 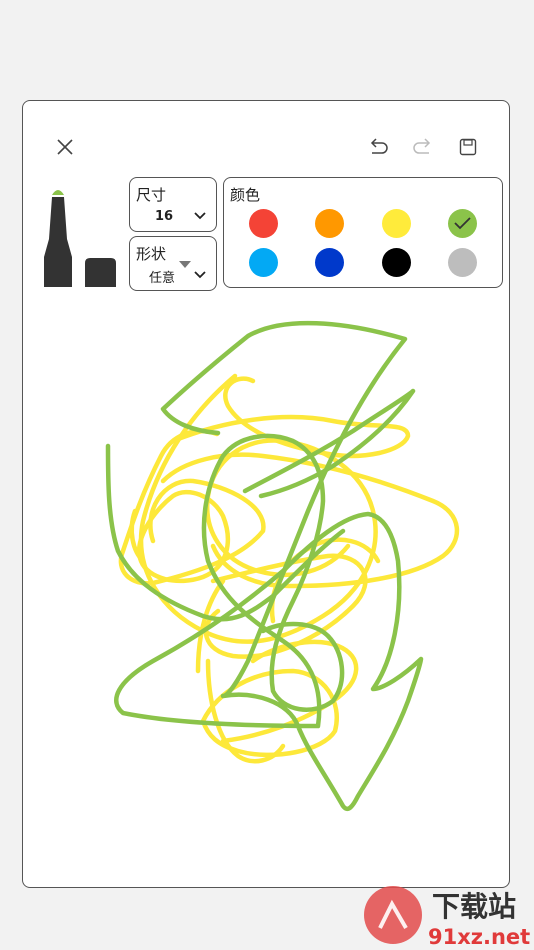 What do you see at coordinates (393, 915) in the screenshot?
I see `watermark-logo-icon` at bounding box center [393, 915].